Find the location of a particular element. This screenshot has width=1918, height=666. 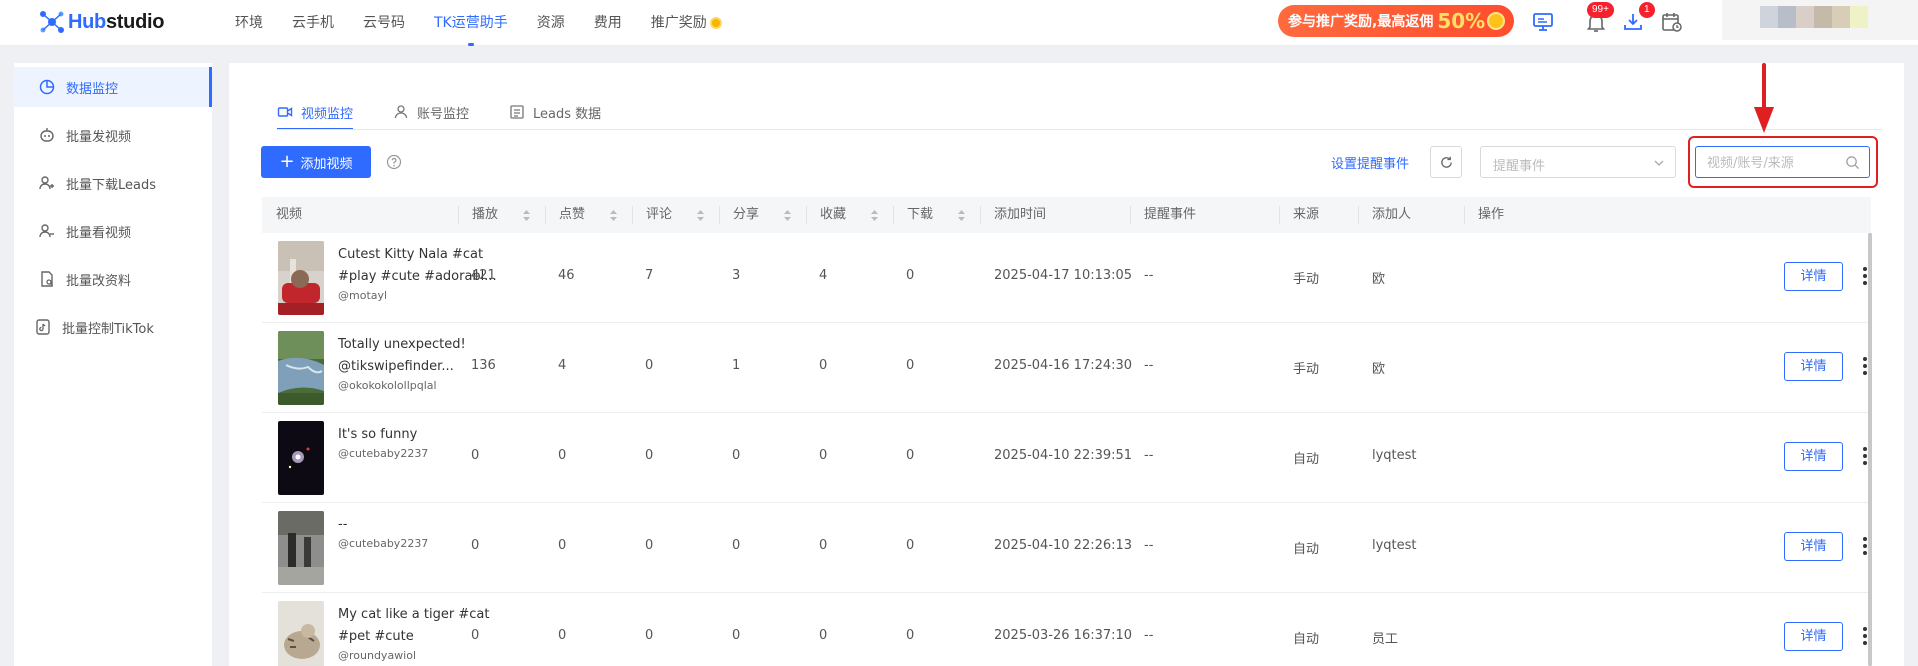

nav-cloud-number: 云号码 is located at coordinates (384, 23).